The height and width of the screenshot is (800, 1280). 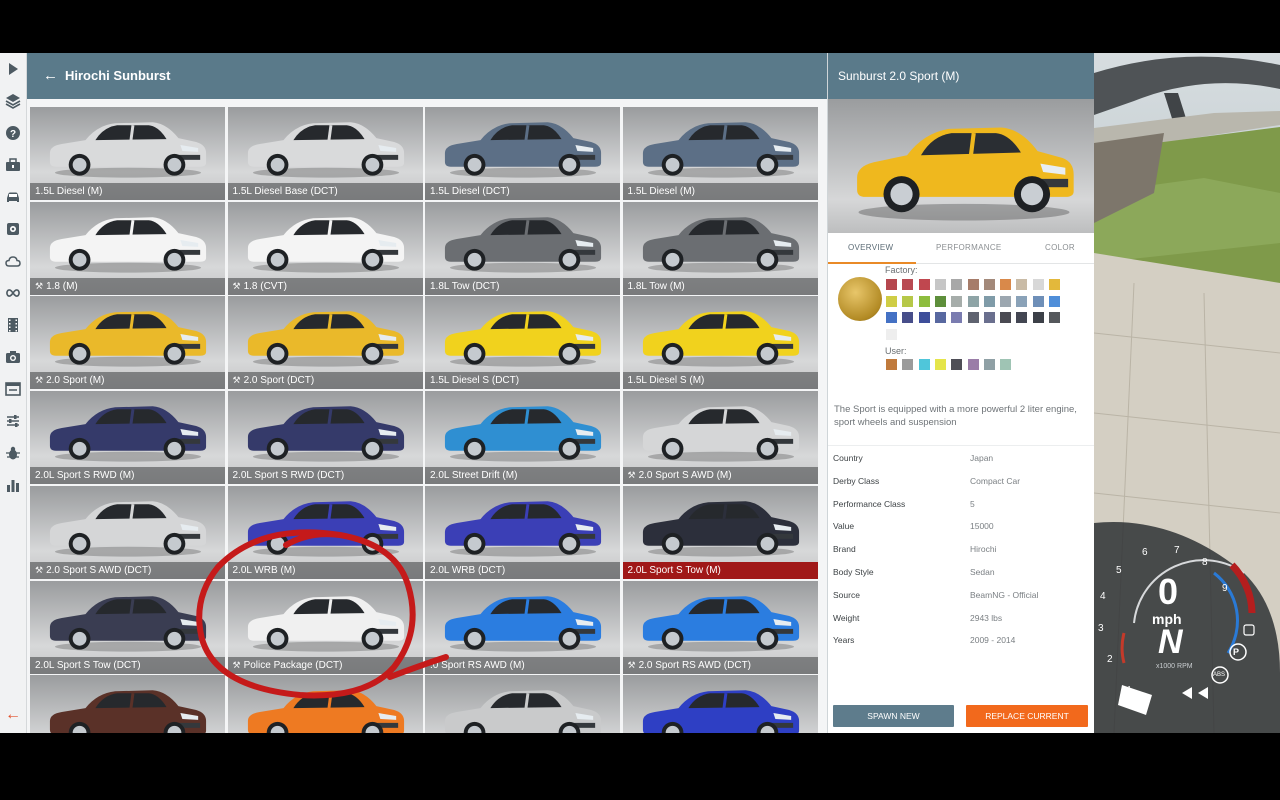 I want to click on config-tile: ⚒ 2.0 Sport RS AWD (DCT), so click(x=720, y=627).